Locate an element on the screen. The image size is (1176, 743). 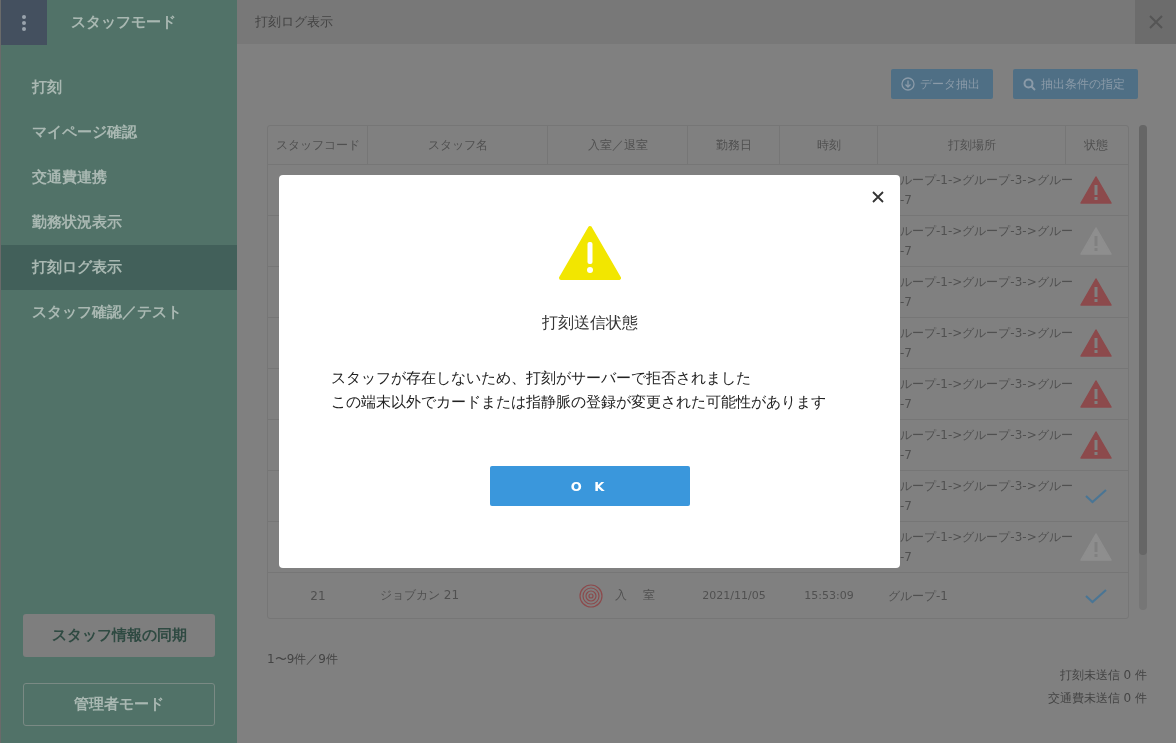
sidebar-item: 勤務状況表示 is located at coordinates (119, 222).